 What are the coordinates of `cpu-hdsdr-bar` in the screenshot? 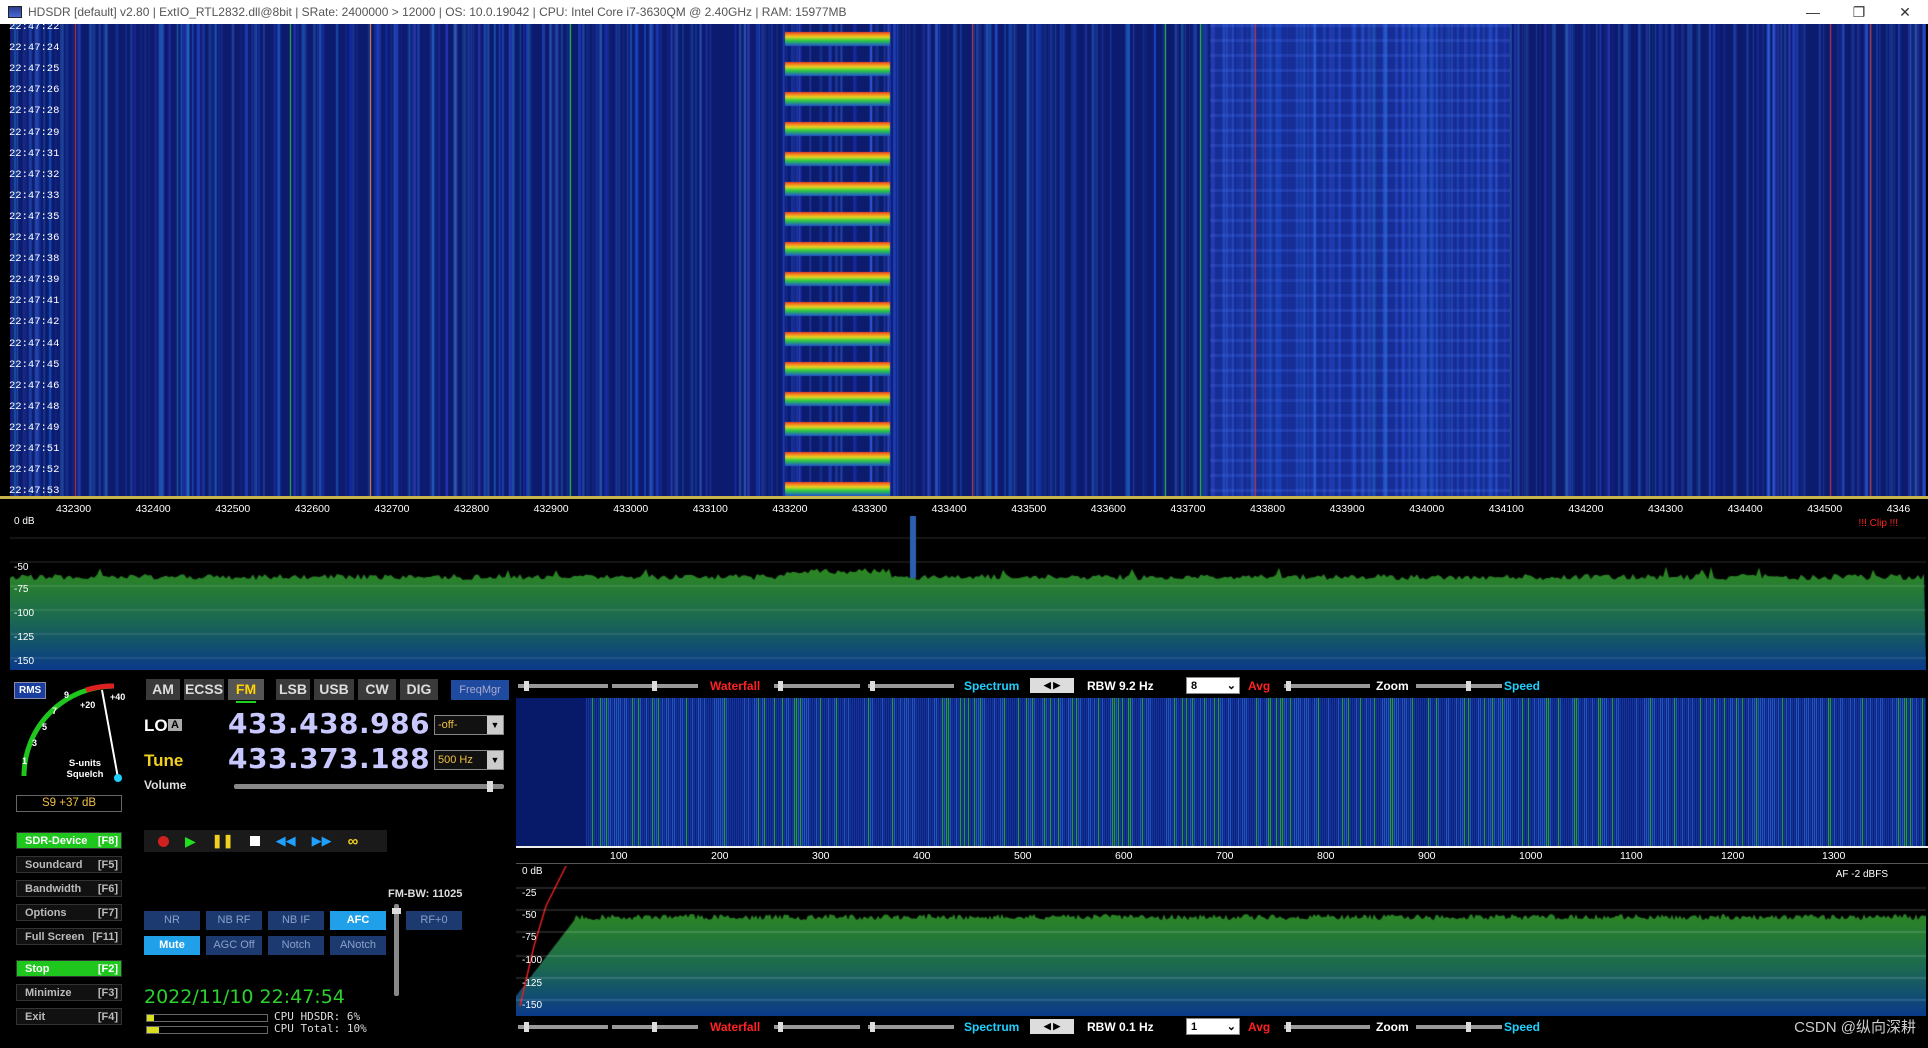 It's located at (207, 1018).